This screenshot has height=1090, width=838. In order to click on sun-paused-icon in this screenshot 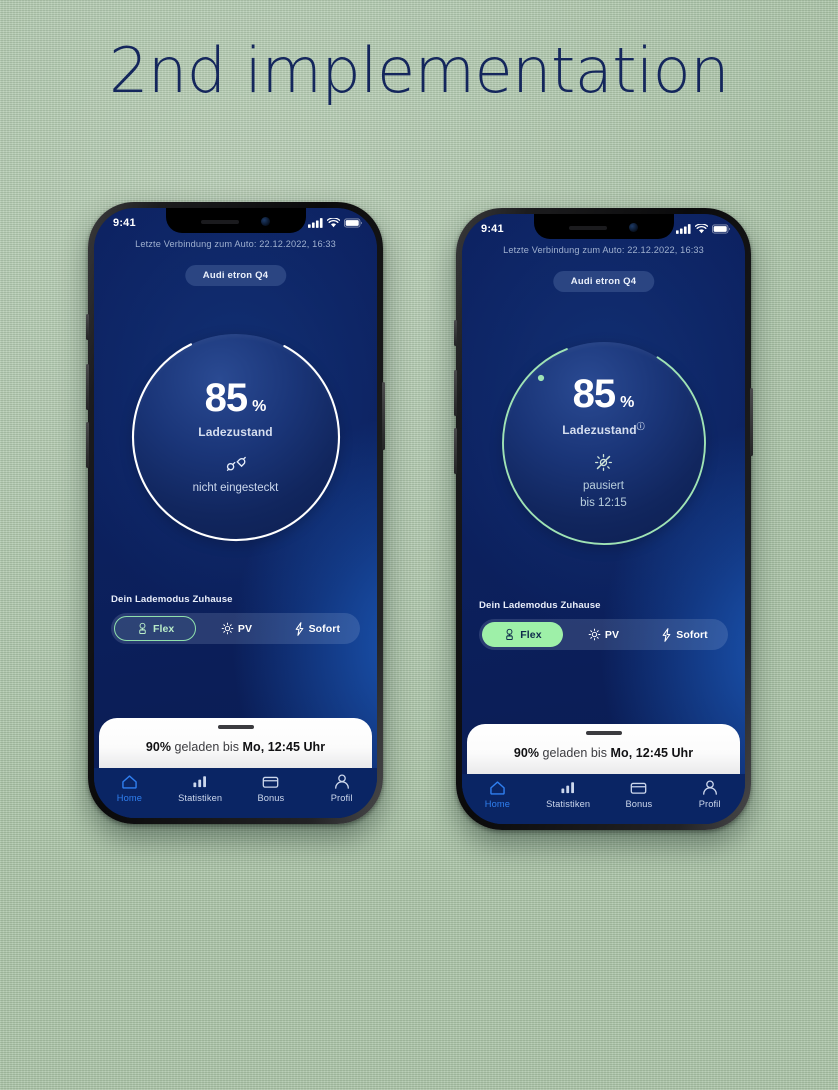, I will do `click(603, 462)`.